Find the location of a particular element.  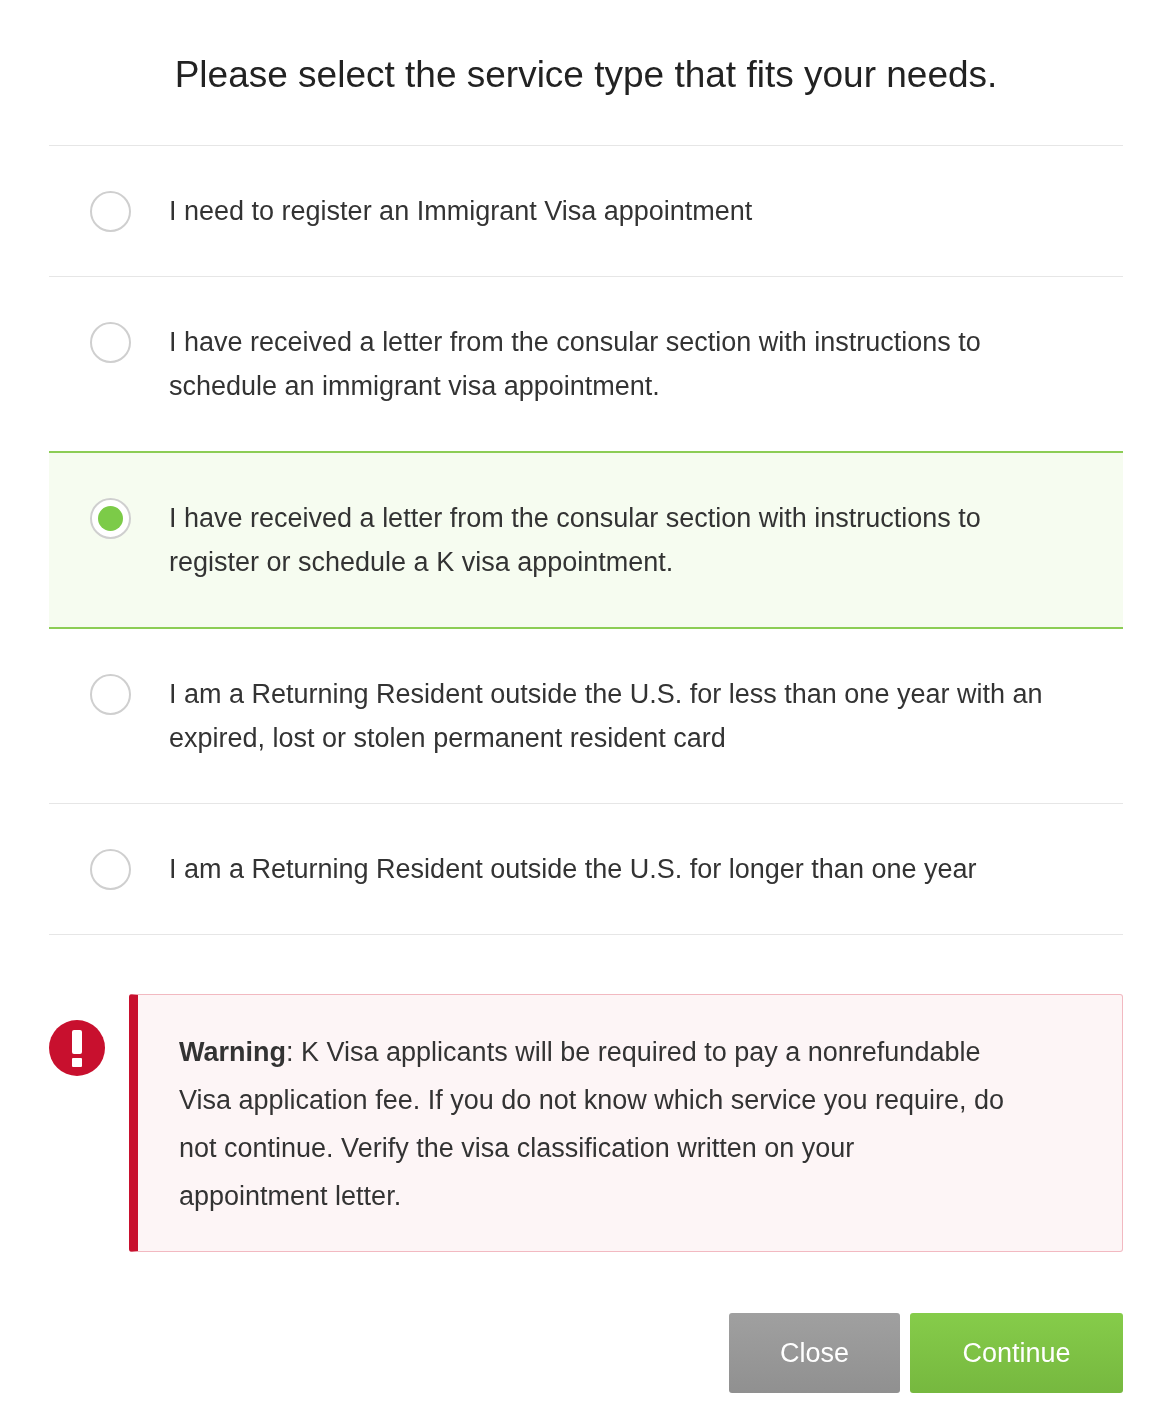

service-option: I have received a letter from the consular section with instructions to register or schedule a K visa appointment. is located at coordinates (586, 540).